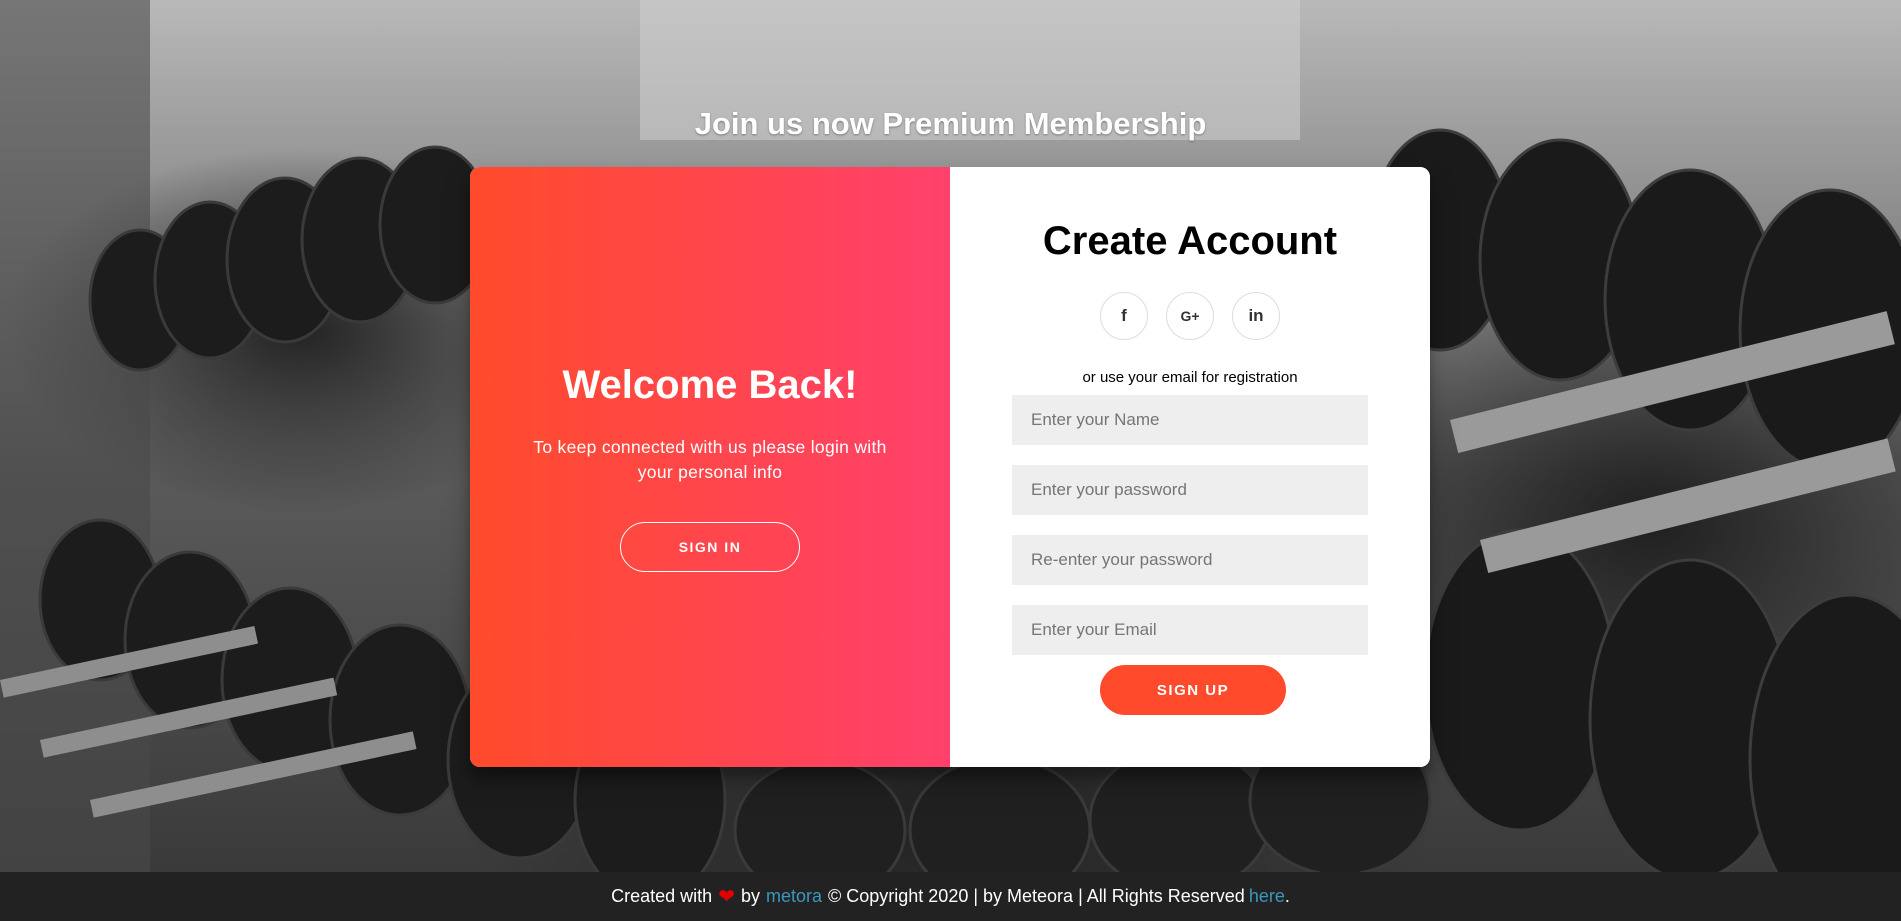  I want to click on email-input, so click(1190, 630).